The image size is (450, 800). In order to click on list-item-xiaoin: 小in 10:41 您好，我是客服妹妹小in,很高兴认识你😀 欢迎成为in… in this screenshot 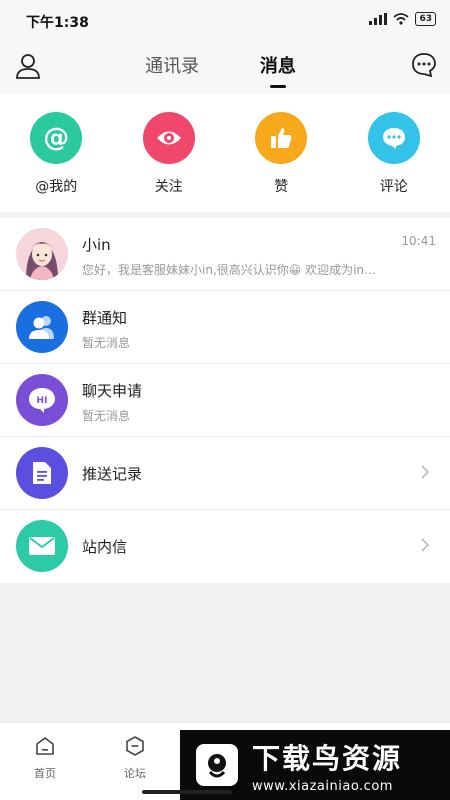, I will do `click(225, 254)`.